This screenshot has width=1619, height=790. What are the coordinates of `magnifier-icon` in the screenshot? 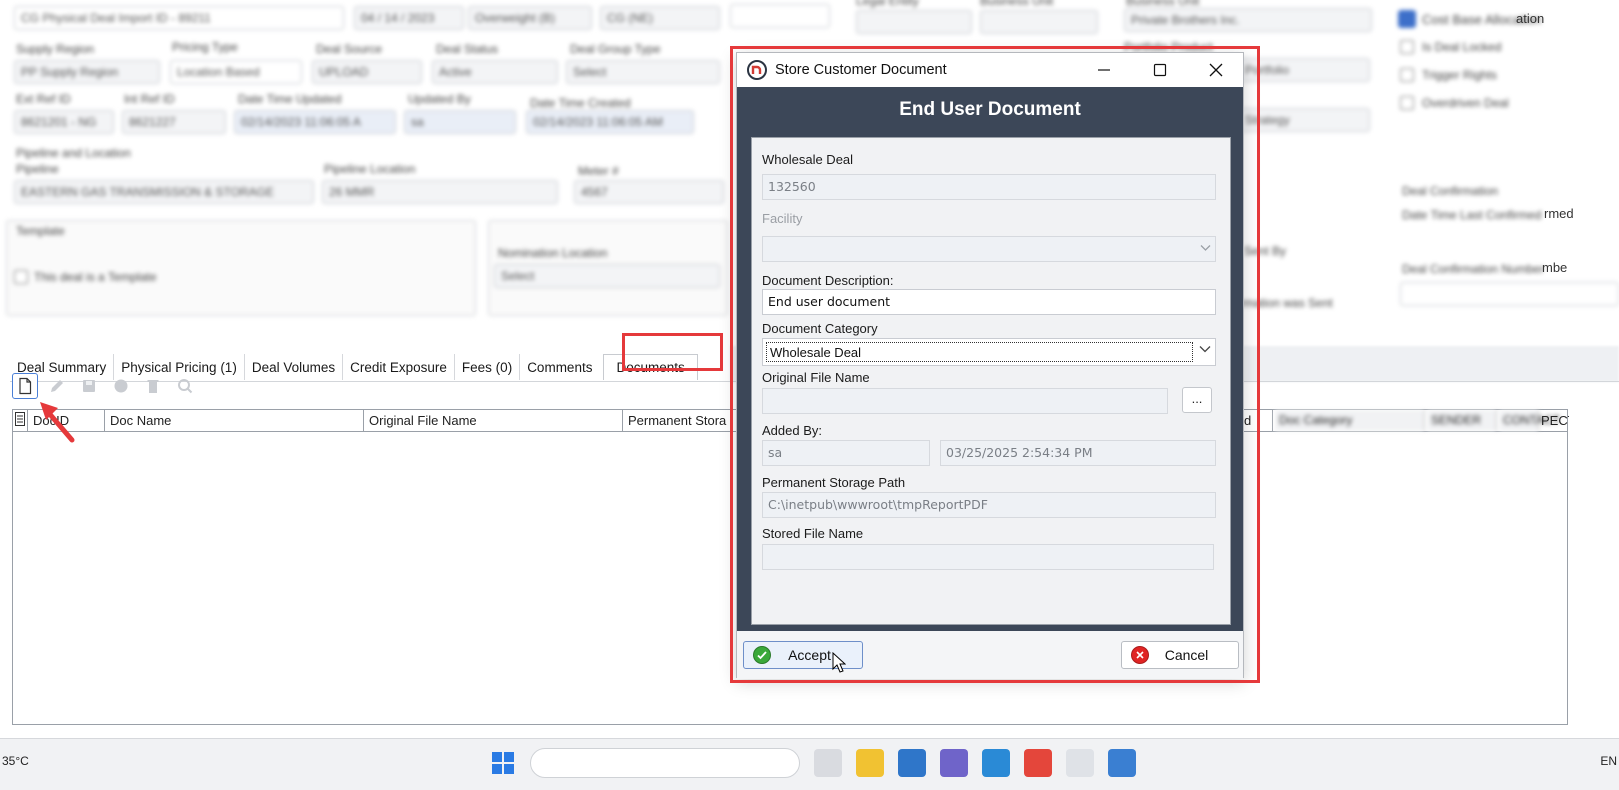 It's located at (185, 386).